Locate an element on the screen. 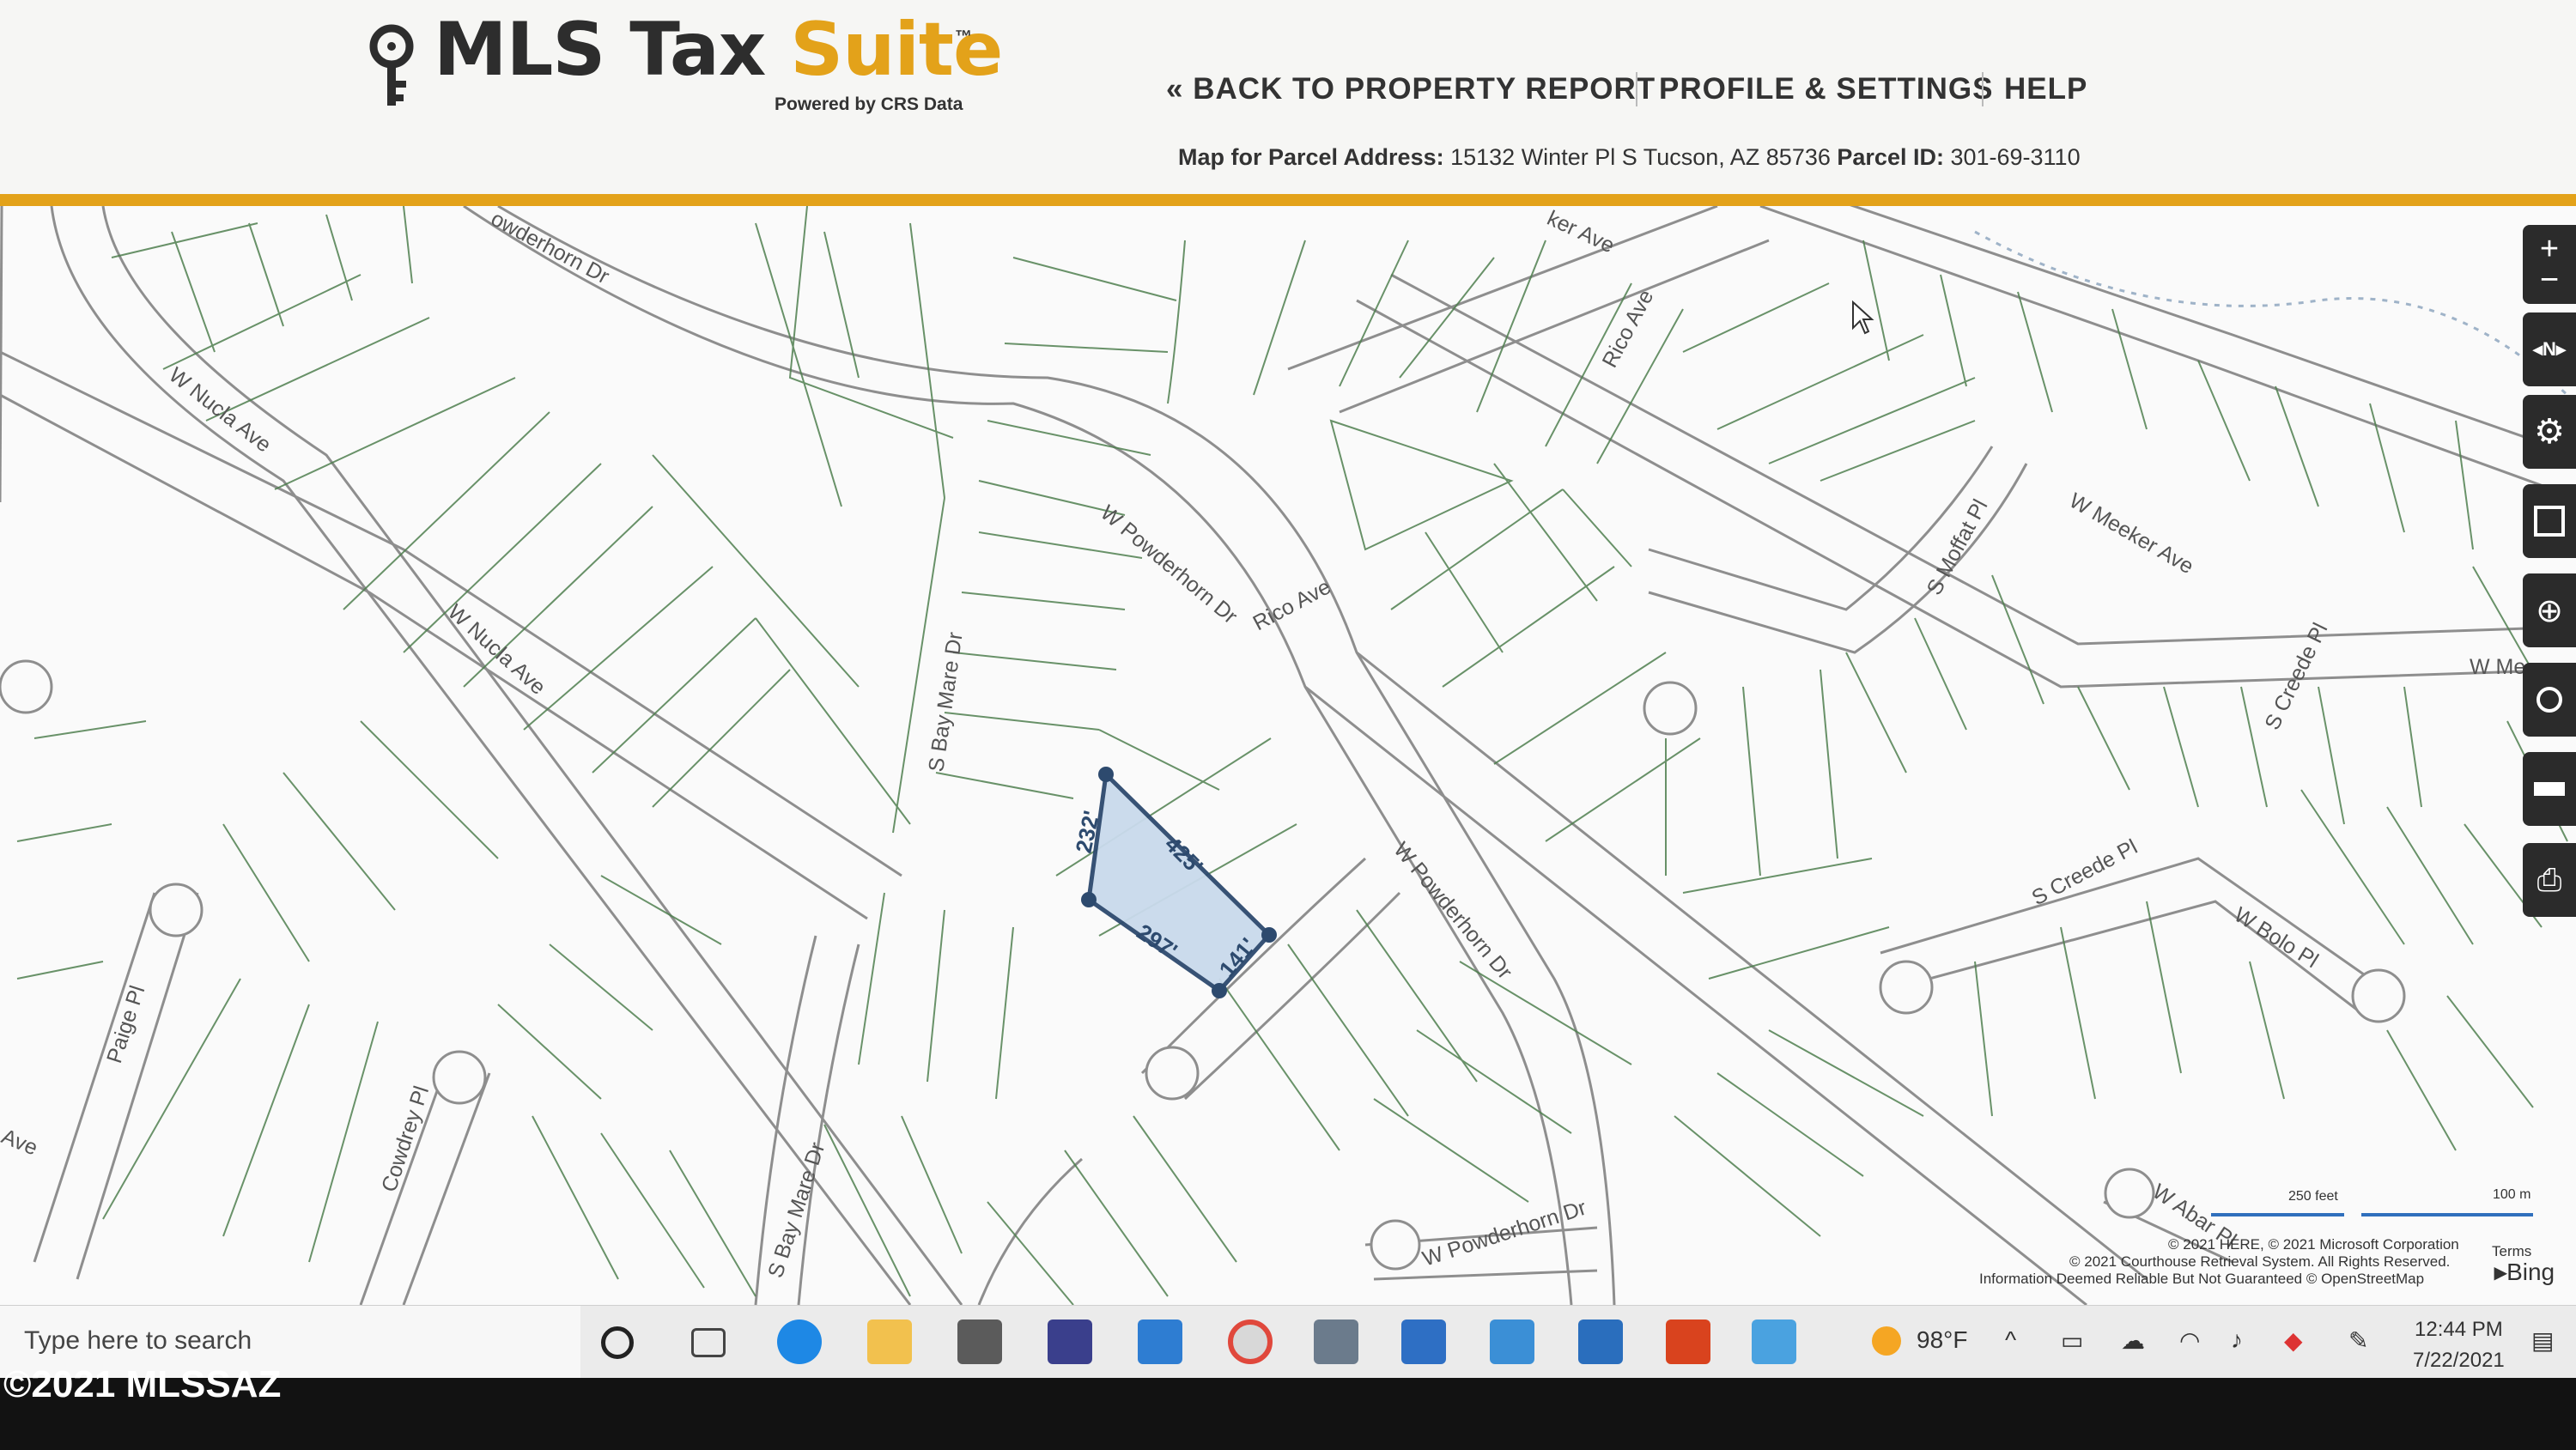 This screenshot has width=2576, height=1450. select-area-button is located at coordinates (2550, 521).